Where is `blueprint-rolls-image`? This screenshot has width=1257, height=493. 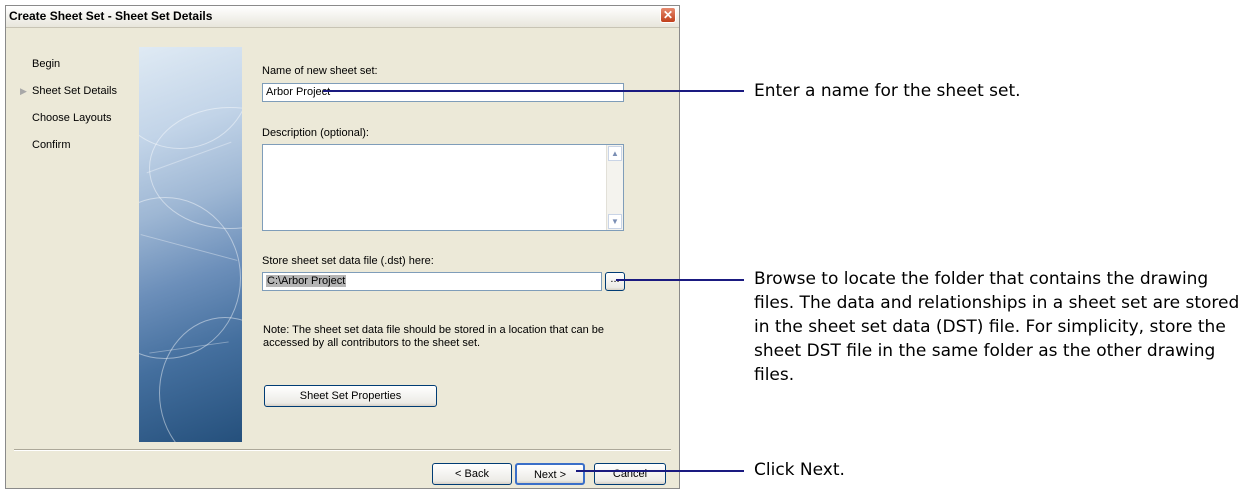 blueprint-rolls-image is located at coordinates (190, 244).